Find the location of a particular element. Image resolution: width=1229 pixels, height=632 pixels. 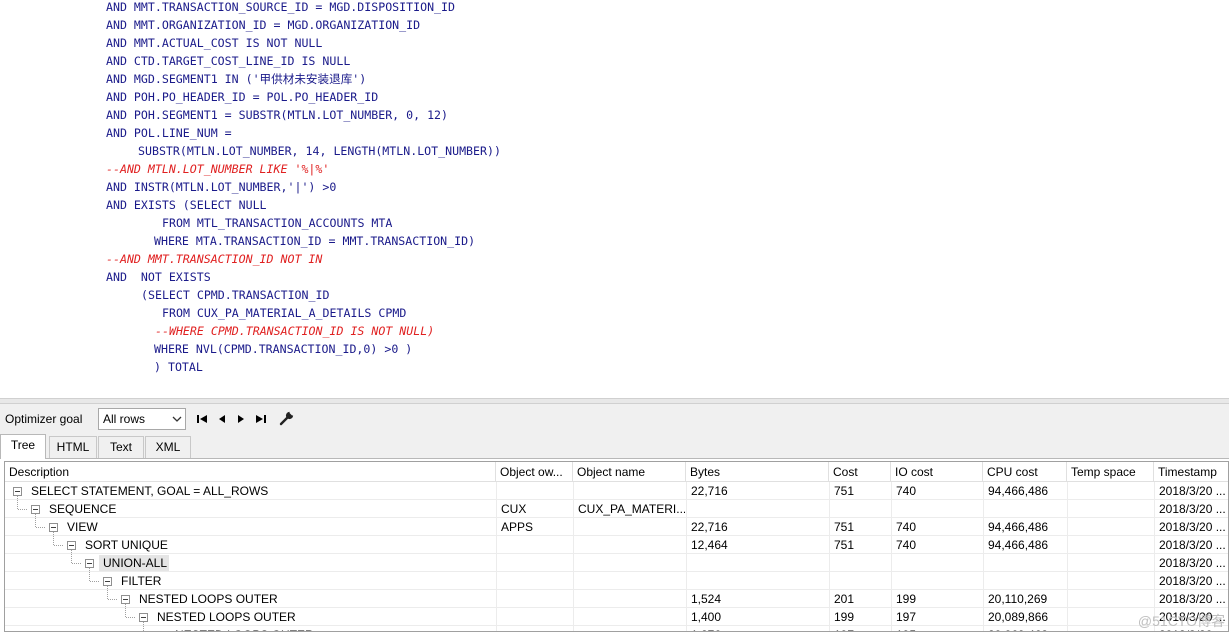

object-owner-cell: APPS is located at coordinates (536, 527).